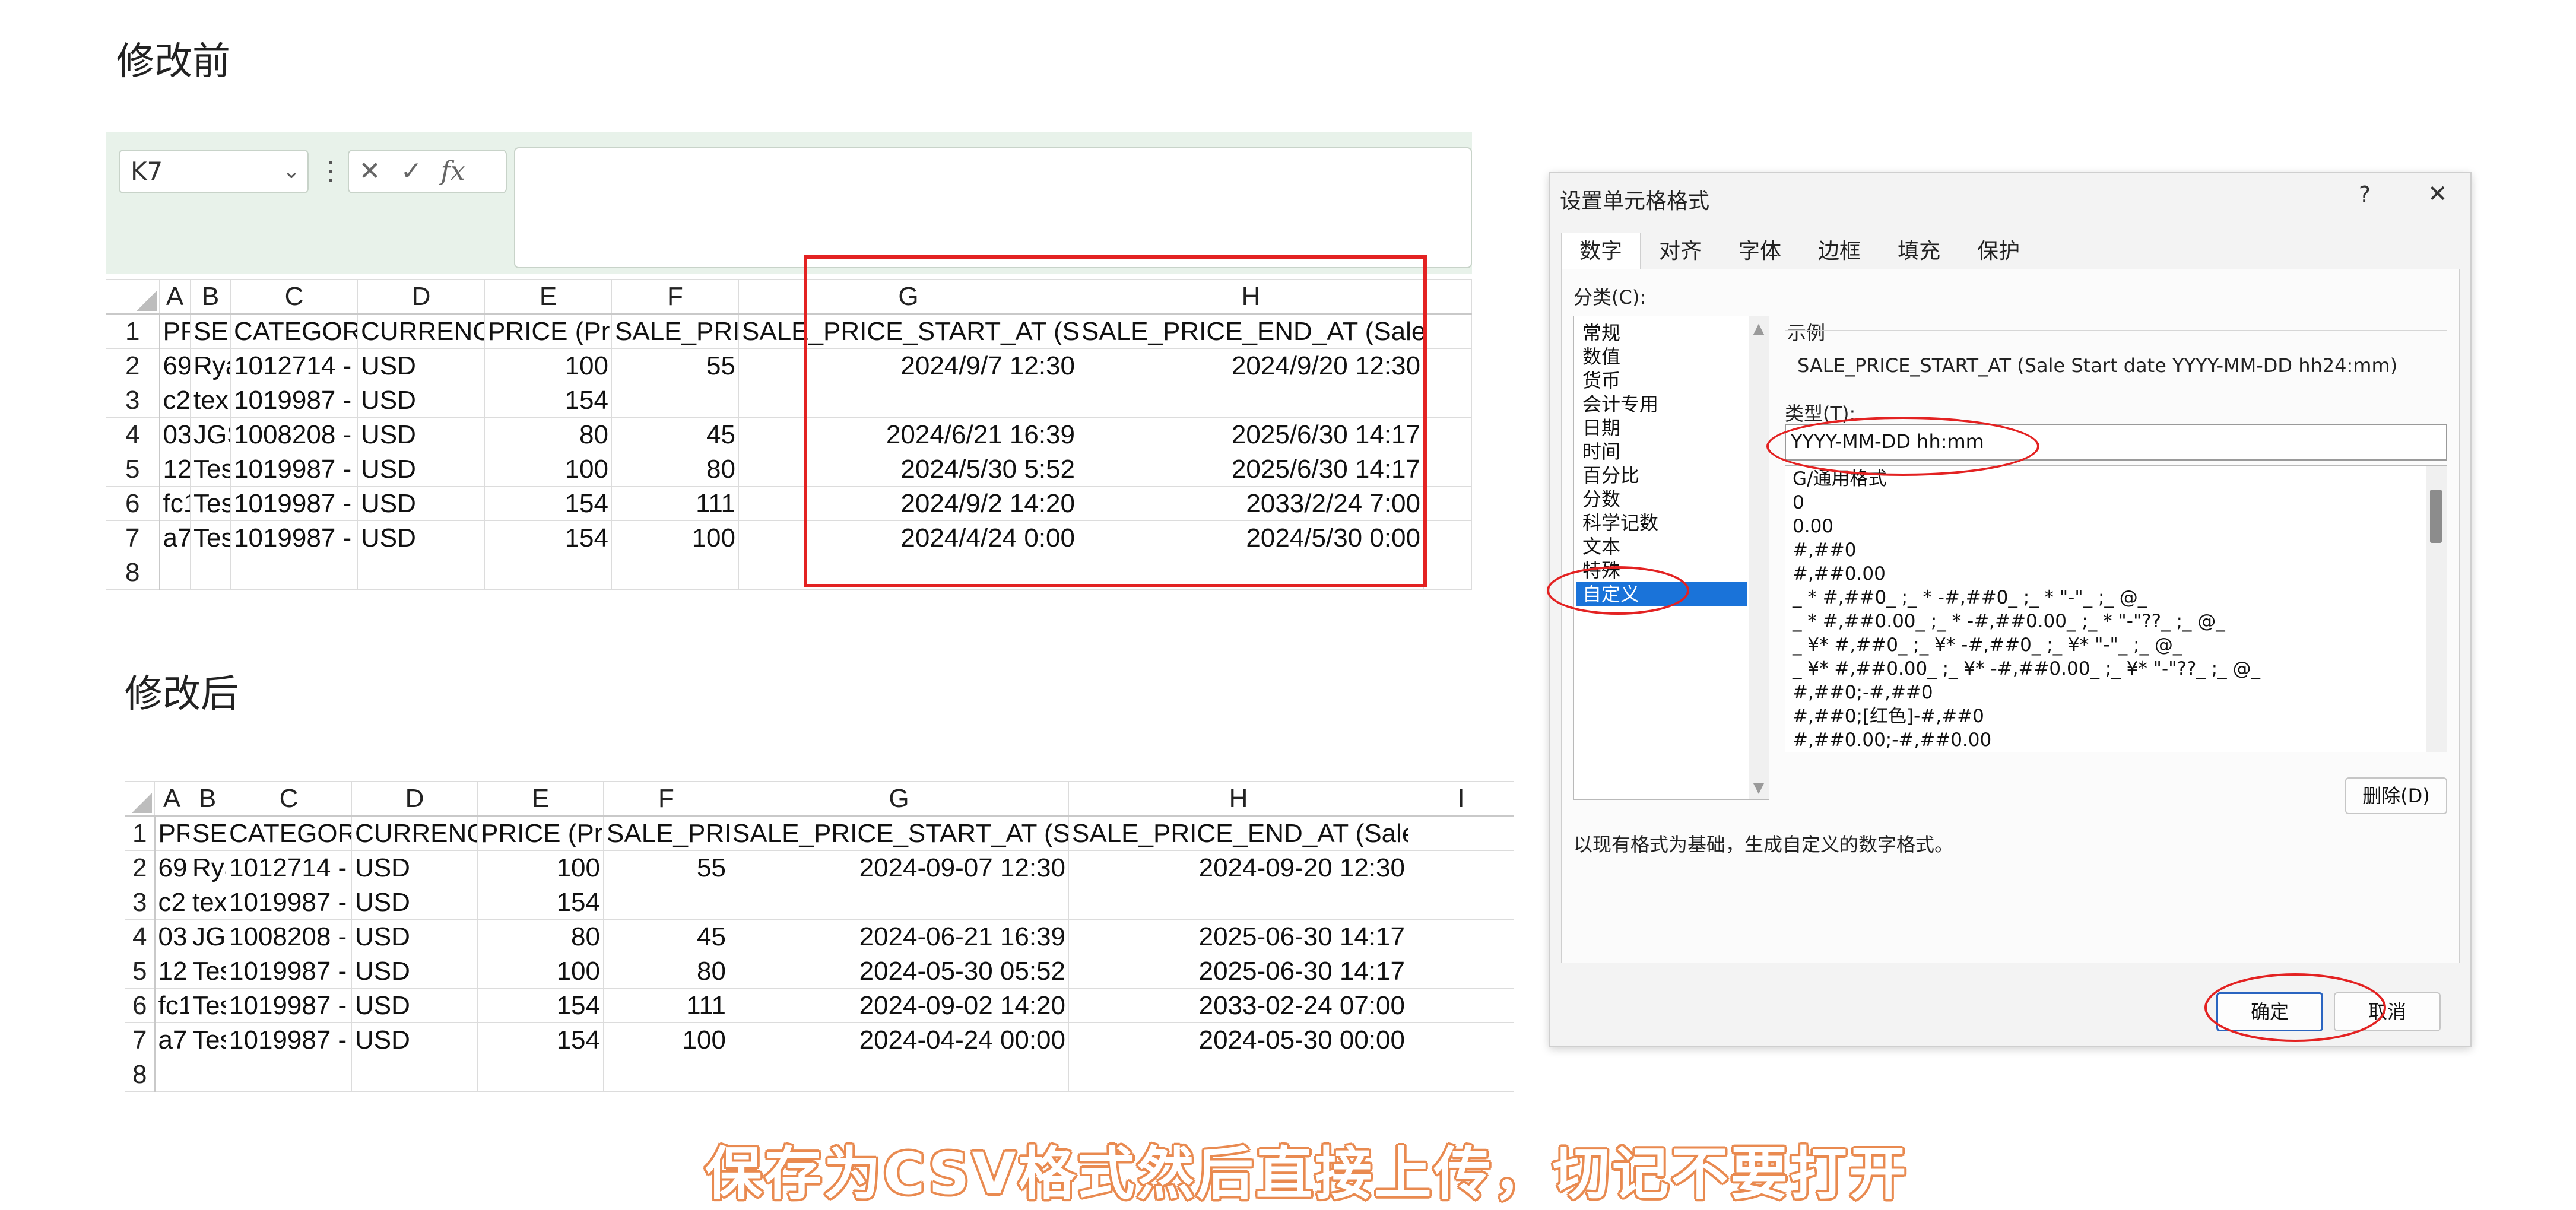  Describe the element at coordinates (1661, 475) in the screenshot. I see `category-item: 百分比` at that location.